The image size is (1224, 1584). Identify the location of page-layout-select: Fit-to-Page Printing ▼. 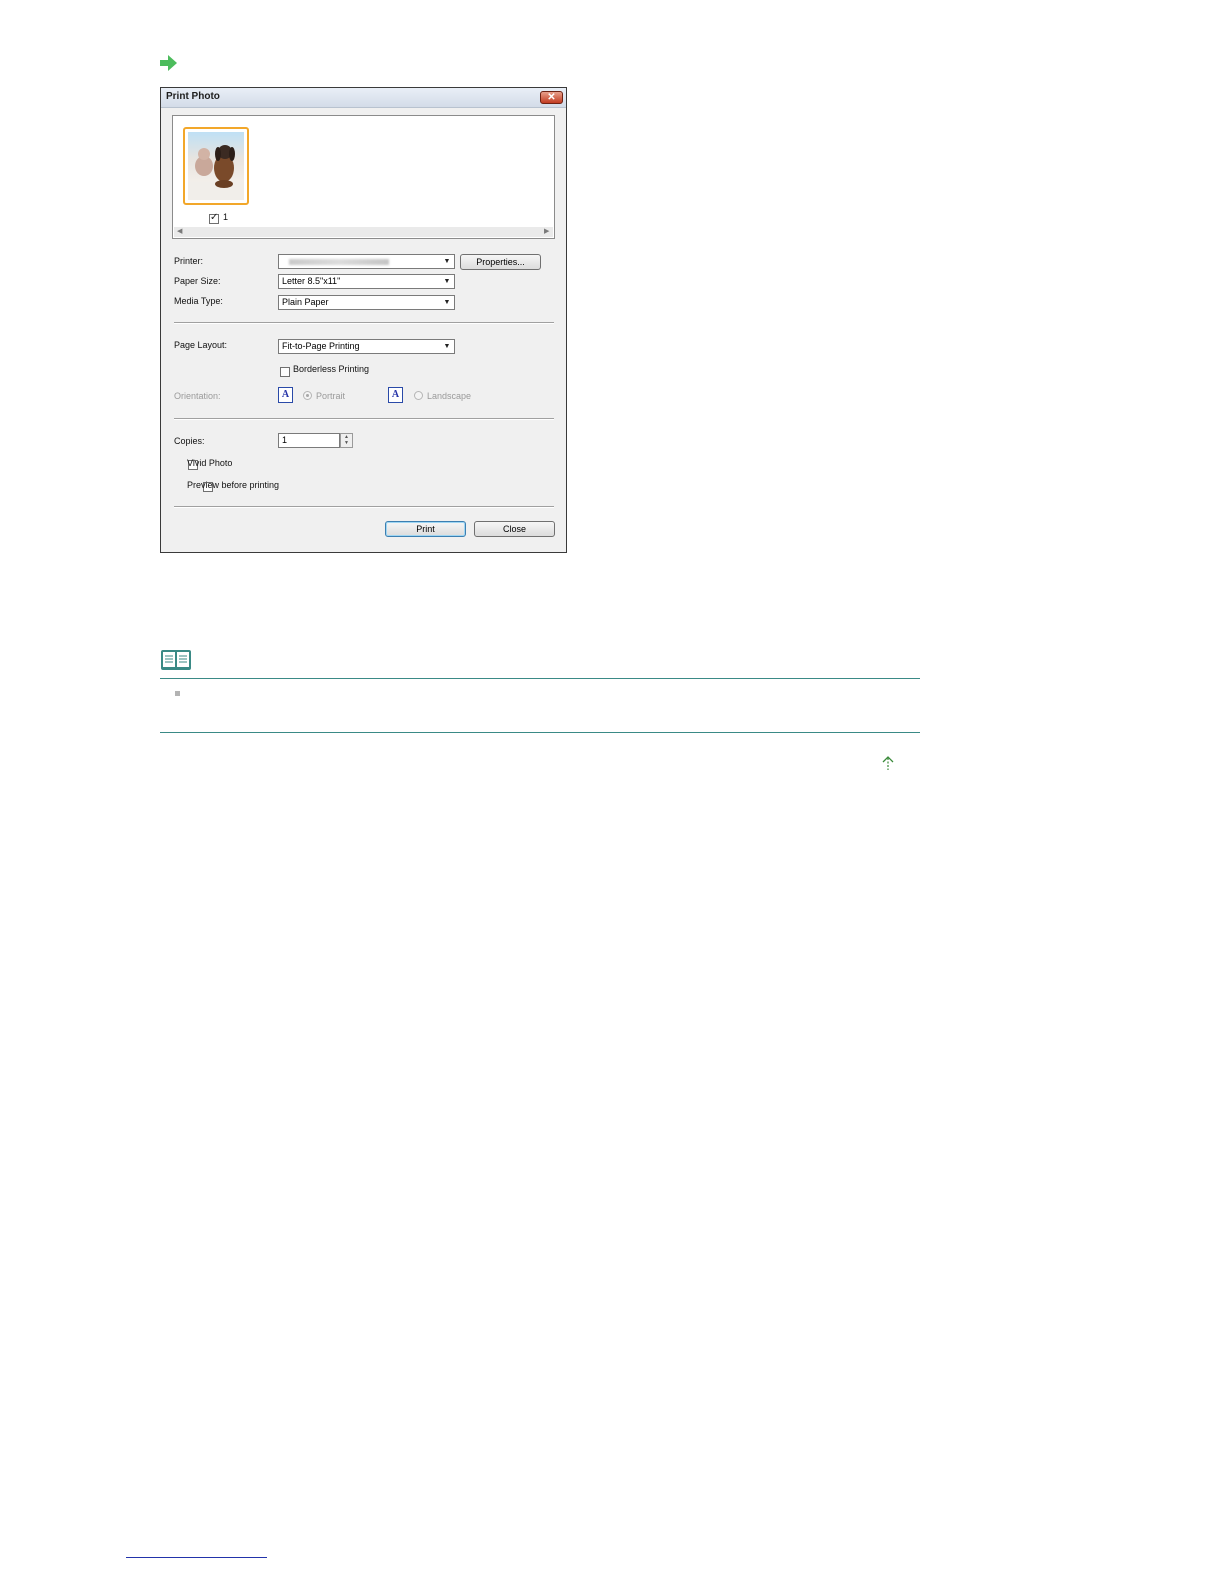
(366, 346).